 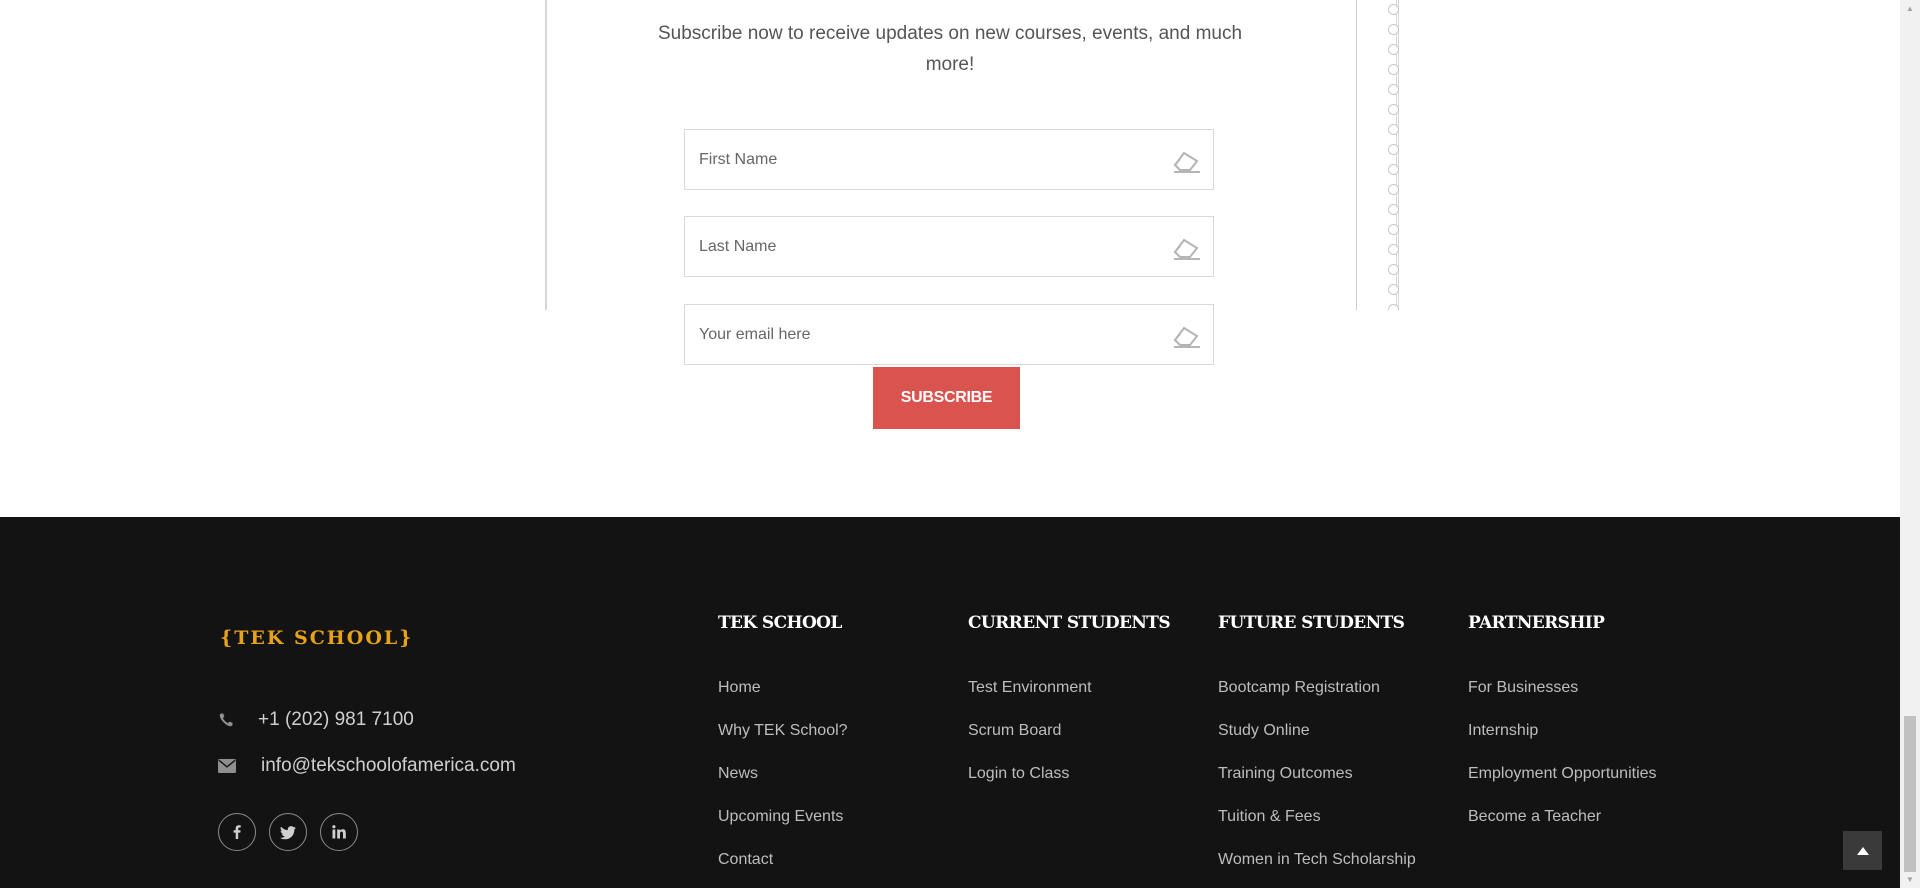 I want to click on email-field, so click(x=949, y=334).